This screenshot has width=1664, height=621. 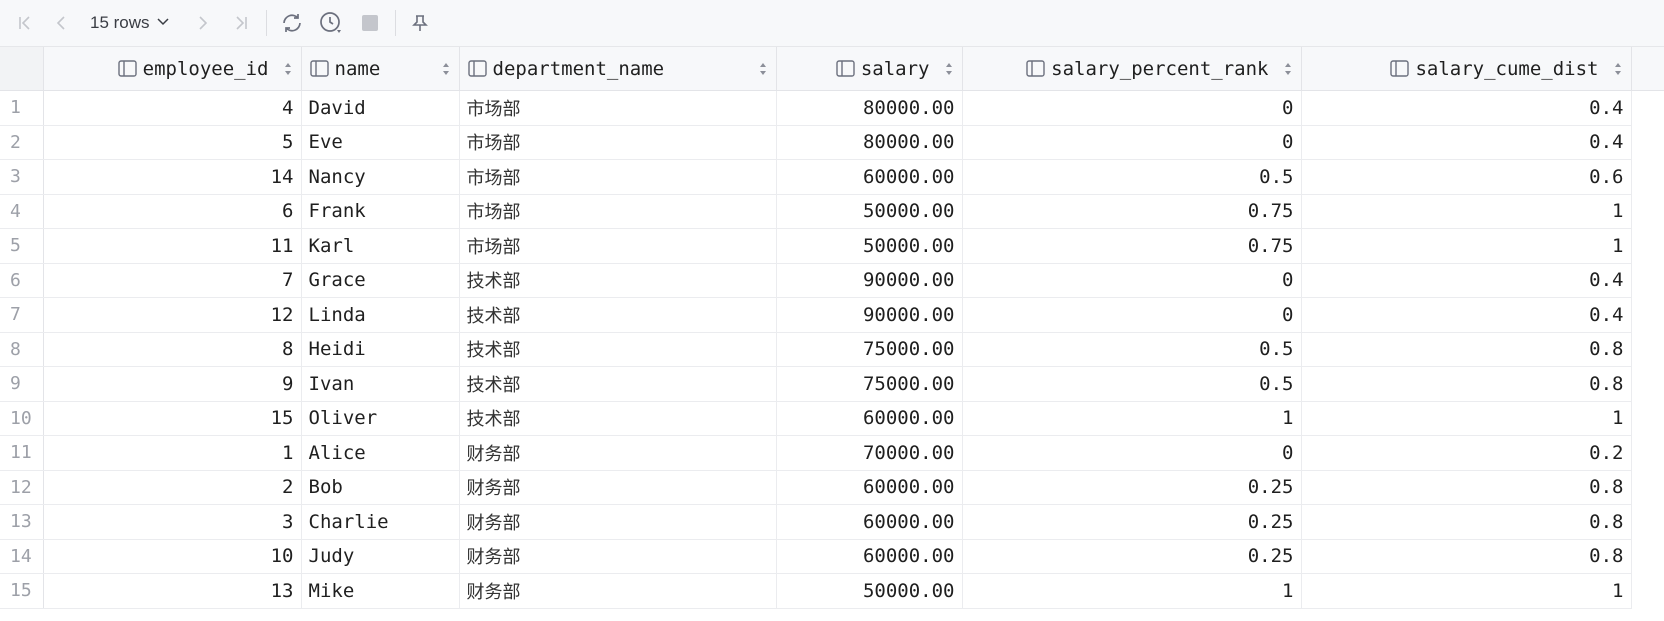 I want to click on cell-name: Ivan, so click(x=380, y=384).